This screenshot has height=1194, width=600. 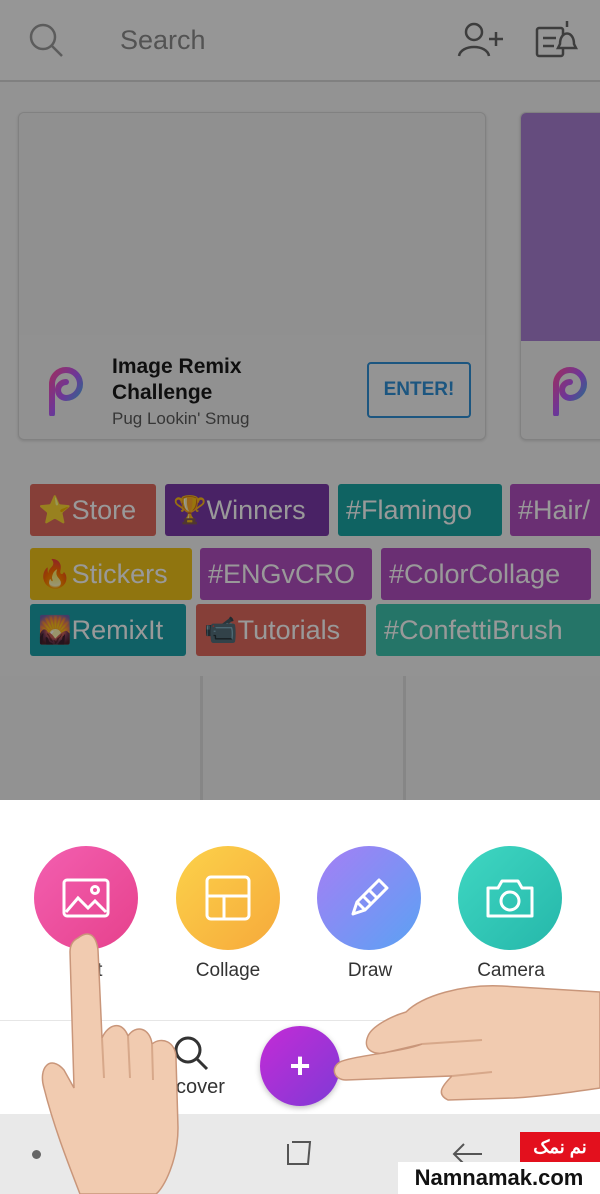 What do you see at coordinates (86, 898) in the screenshot?
I see `image-icon` at bounding box center [86, 898].